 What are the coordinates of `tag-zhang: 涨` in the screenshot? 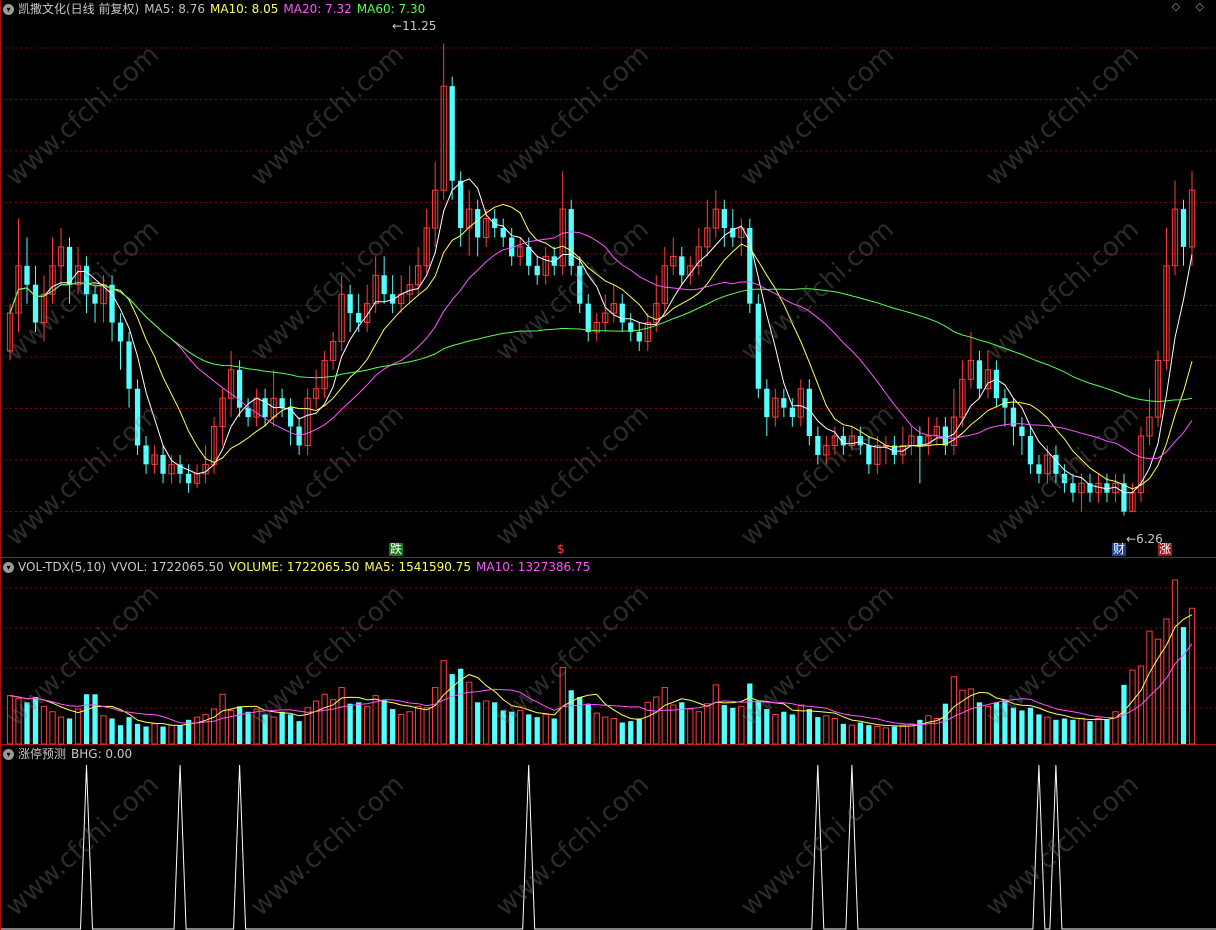 It's located at (1165, 549).